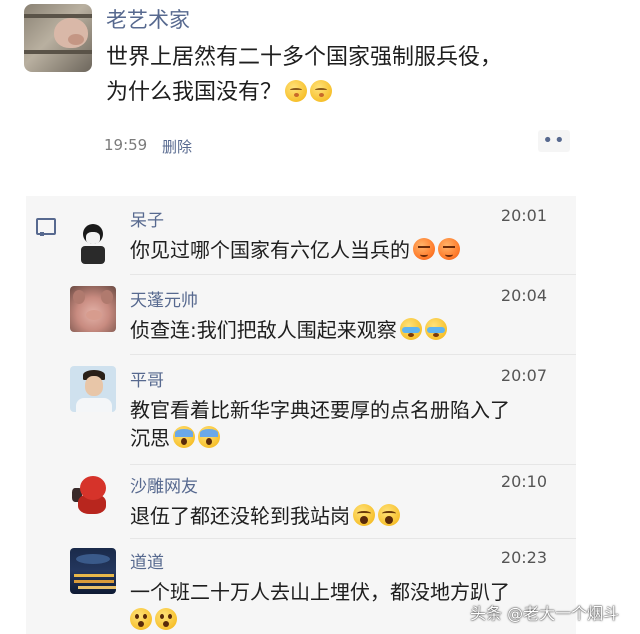 The height and width of the screenshot is (634, 640). I want to click on comment-time: 20:10, so click(523, 481).